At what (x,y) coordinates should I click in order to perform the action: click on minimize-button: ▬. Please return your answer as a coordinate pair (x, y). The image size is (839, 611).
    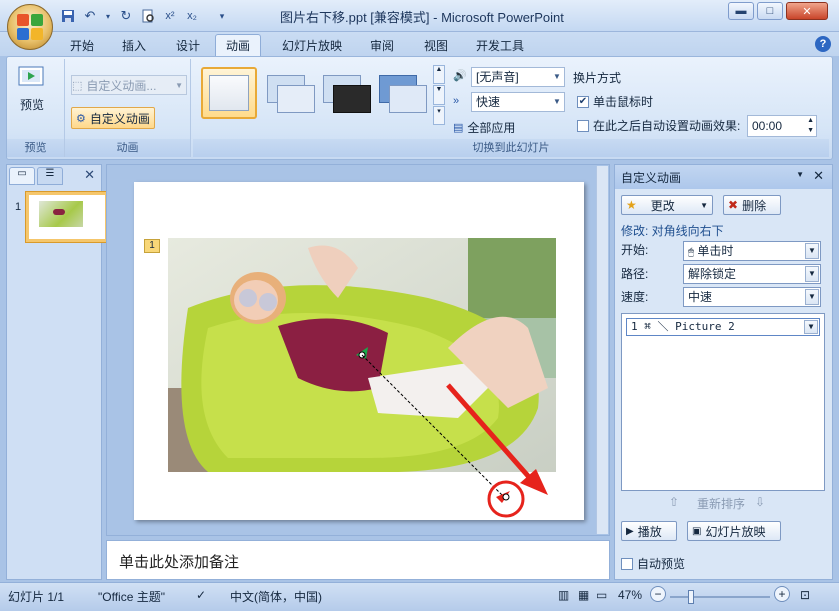
    Looking at the image, I should click on (741, 11).